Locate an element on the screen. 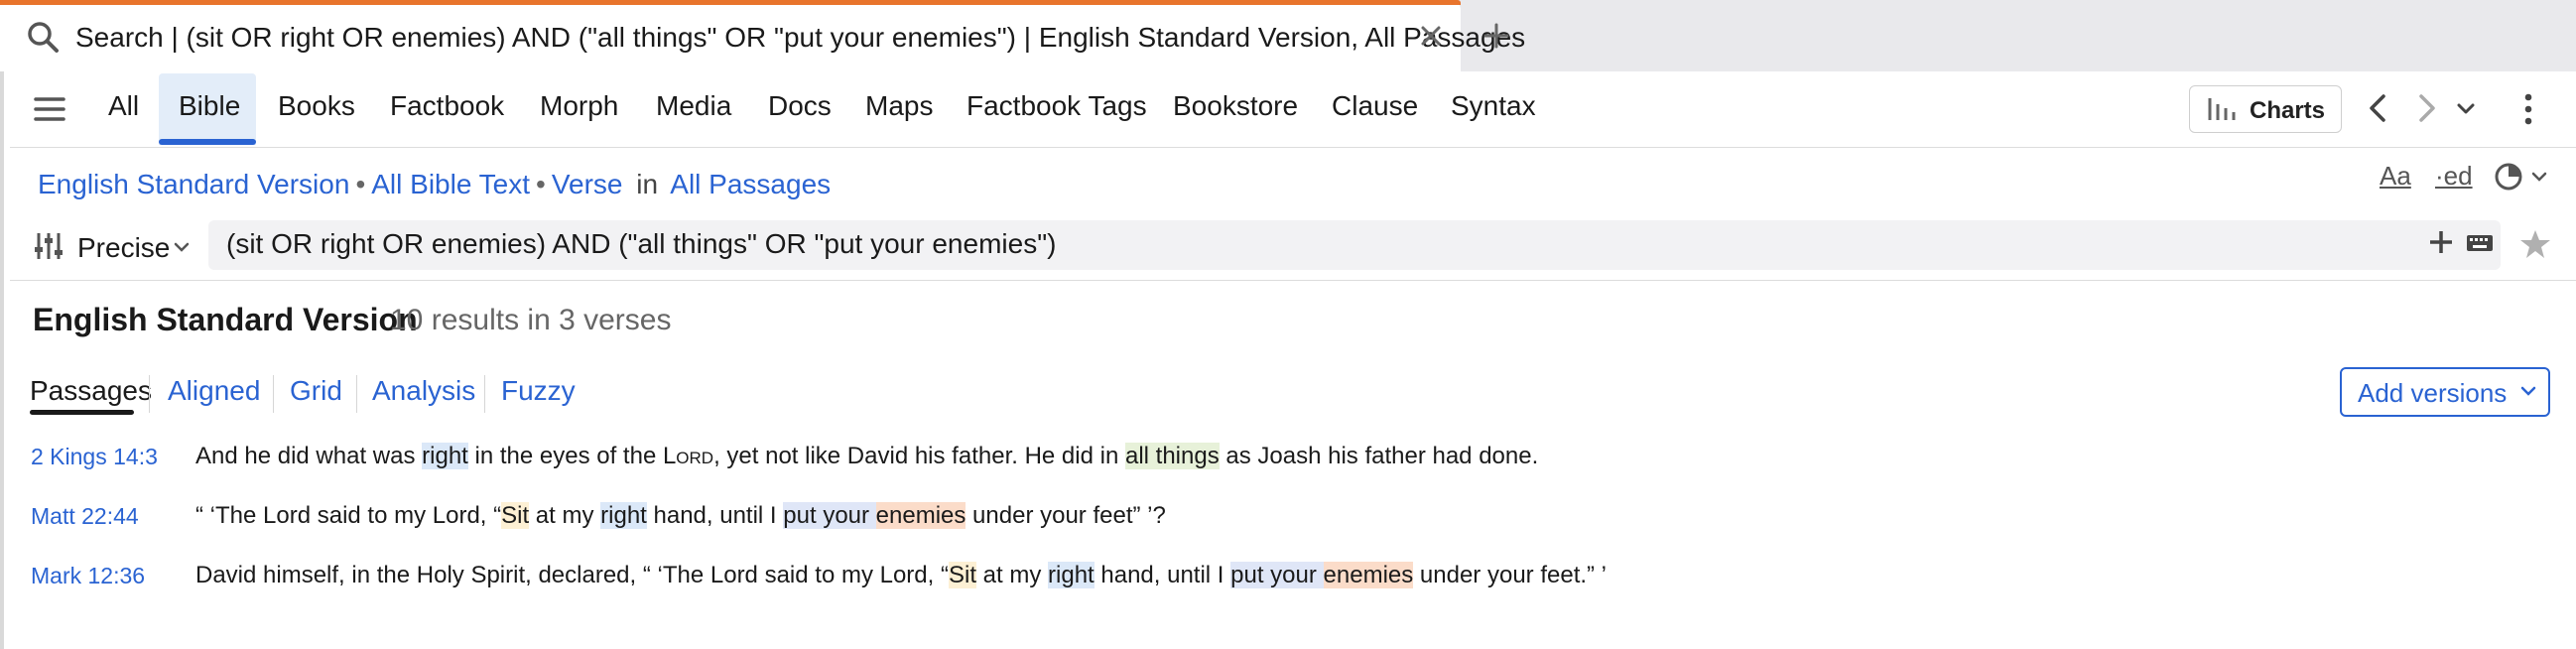  back-chevron-icon is located at coordinates (2378, 108).